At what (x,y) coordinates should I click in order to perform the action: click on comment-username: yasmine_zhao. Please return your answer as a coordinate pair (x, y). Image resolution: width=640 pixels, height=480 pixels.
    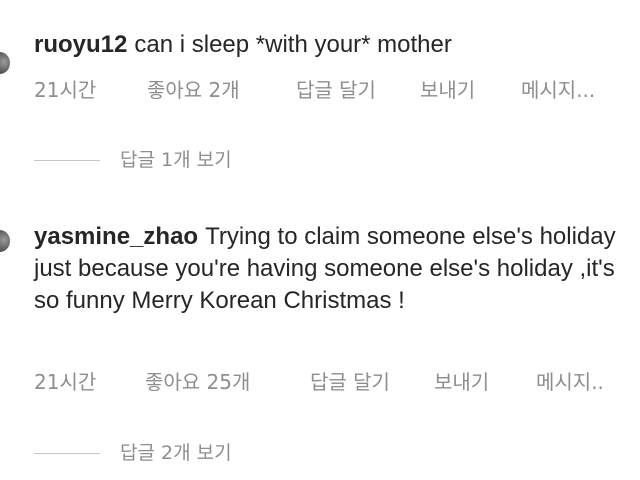
    Looking at the image, I should click on (116, 236).